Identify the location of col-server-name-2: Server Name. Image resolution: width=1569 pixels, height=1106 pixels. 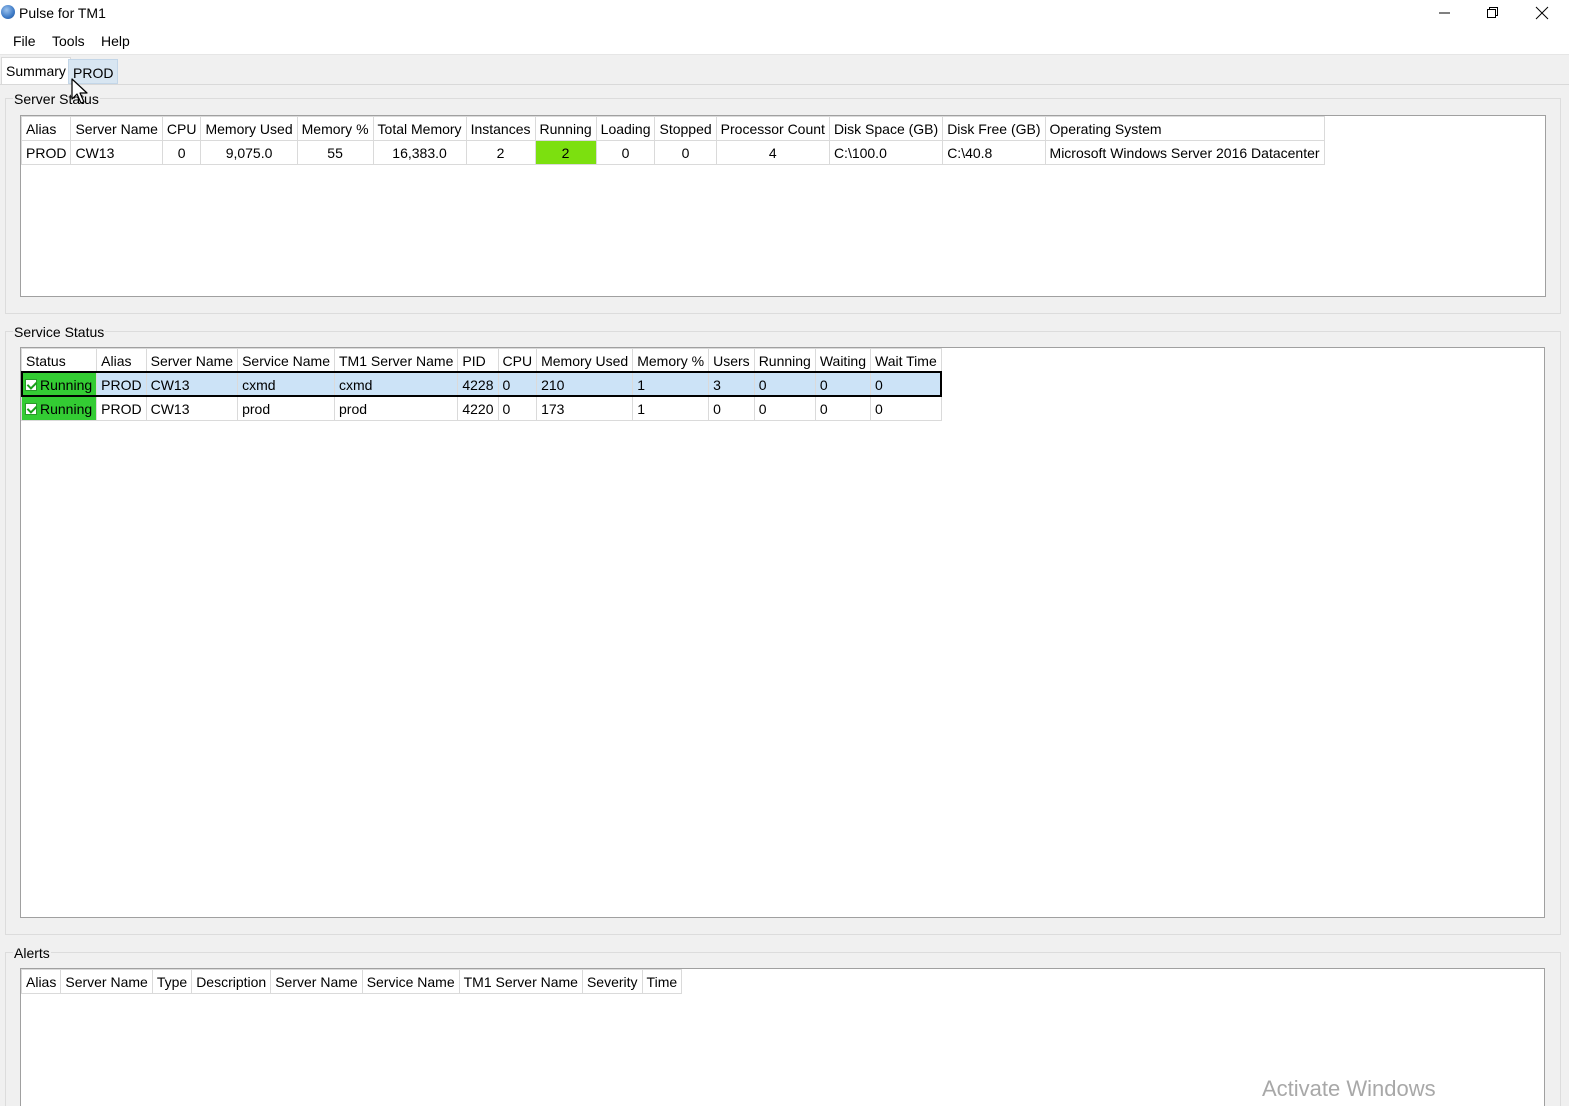
(316, 981).